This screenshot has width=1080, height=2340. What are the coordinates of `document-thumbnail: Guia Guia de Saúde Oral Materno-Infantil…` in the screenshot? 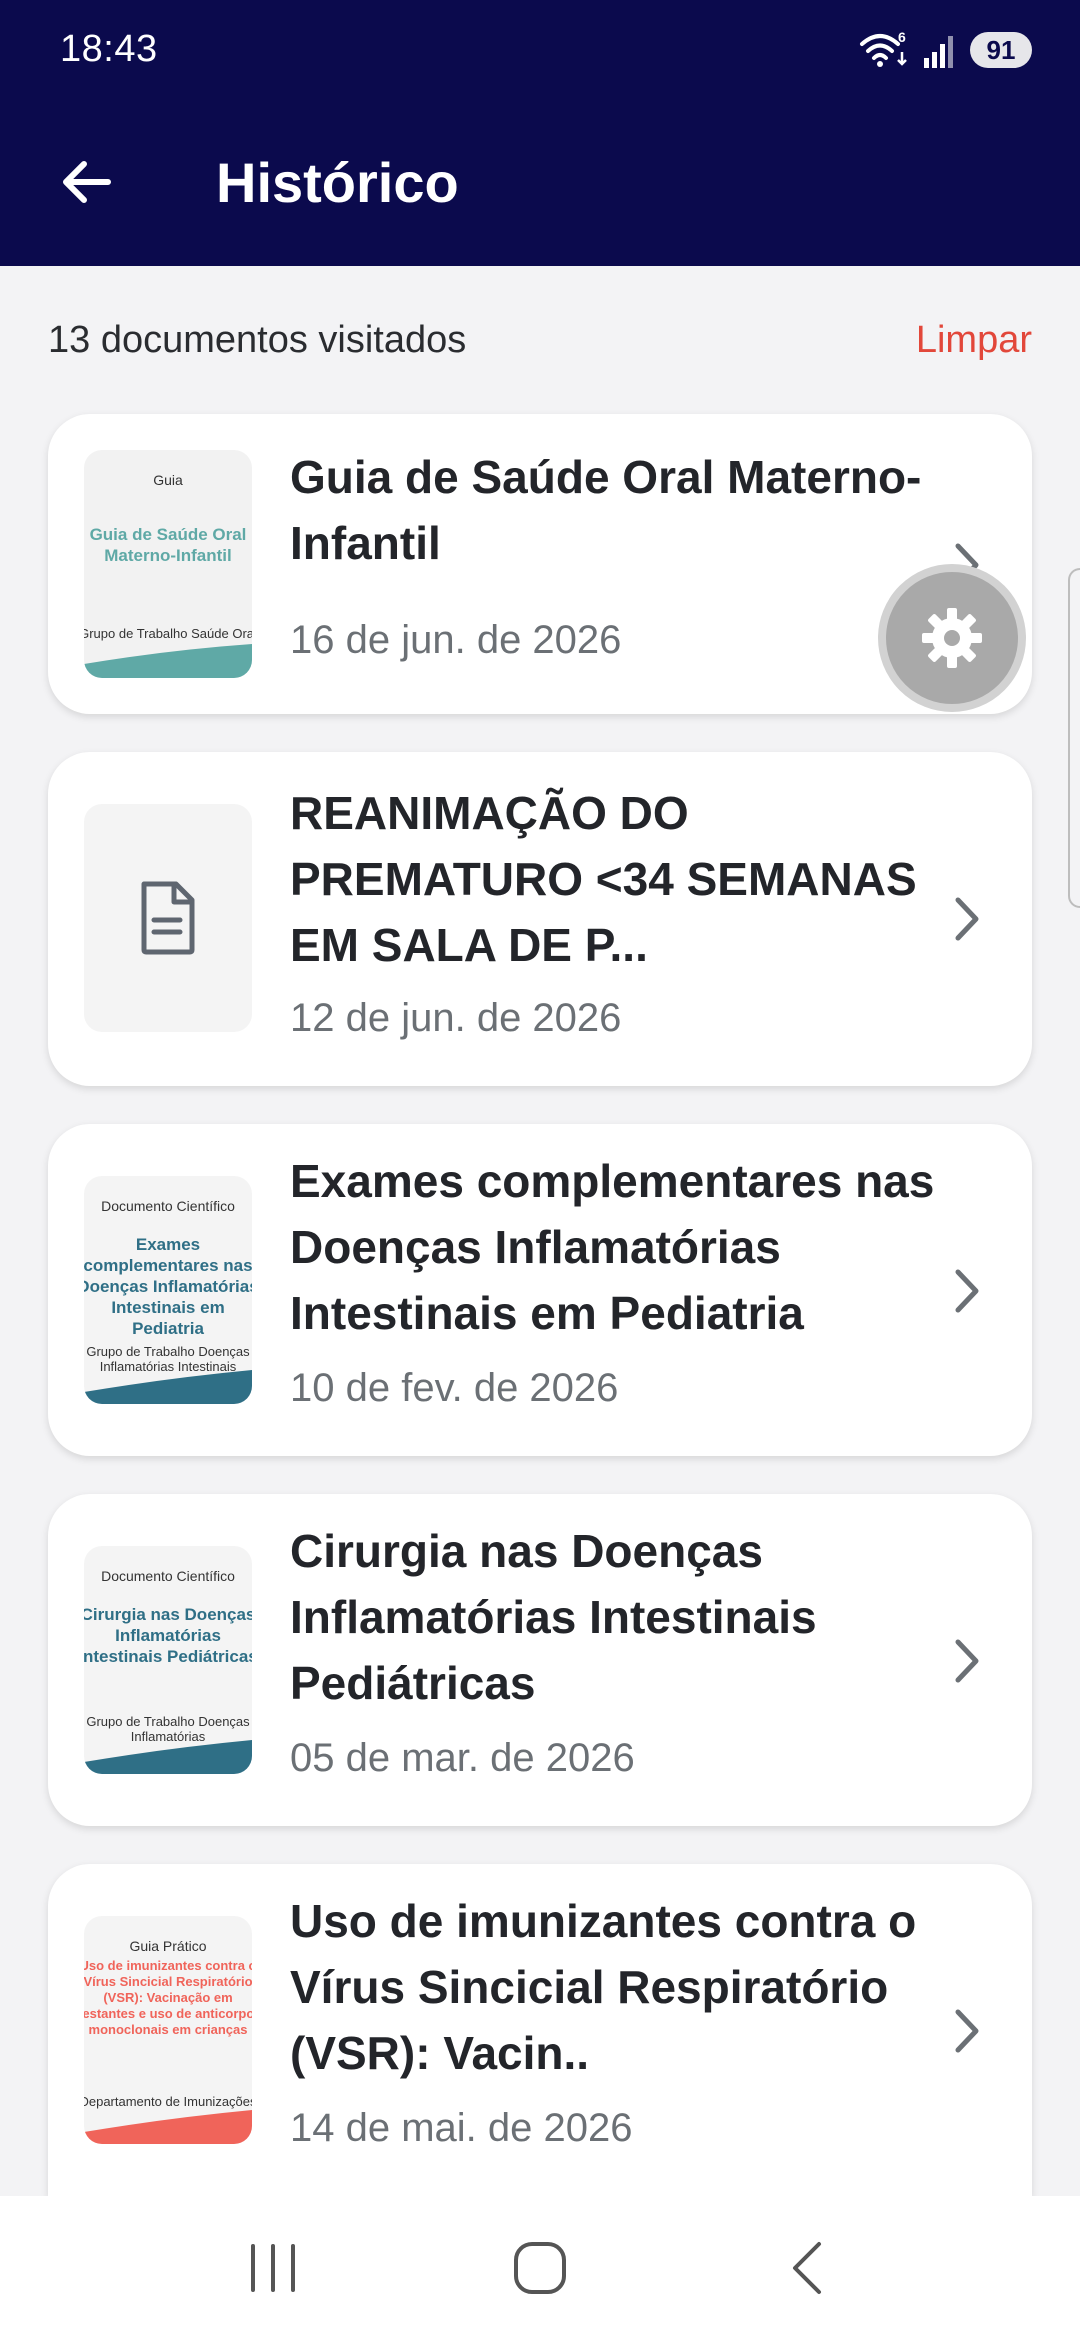 It's located at (168, 564).